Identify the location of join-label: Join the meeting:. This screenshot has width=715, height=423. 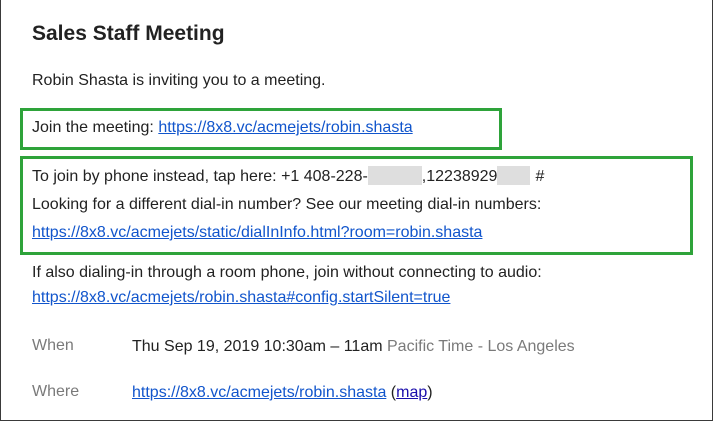
(93, 127).